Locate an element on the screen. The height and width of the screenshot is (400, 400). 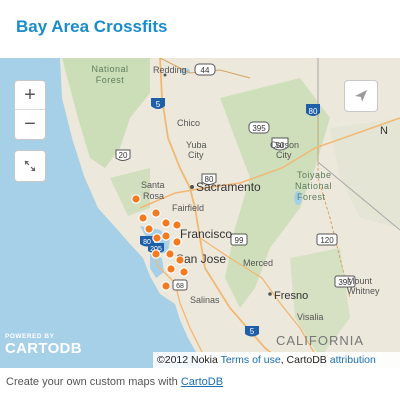
cartodb-attrib-text: CartoDB is located at coordinates (306, 360).